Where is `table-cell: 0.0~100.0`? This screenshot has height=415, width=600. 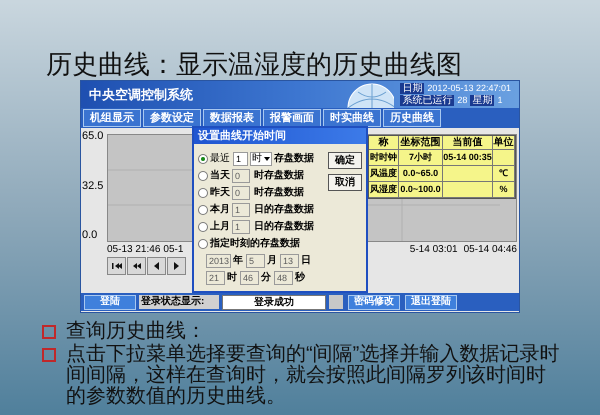 table-cell: 0.0~100.0 is located at coordinates (421, 190).